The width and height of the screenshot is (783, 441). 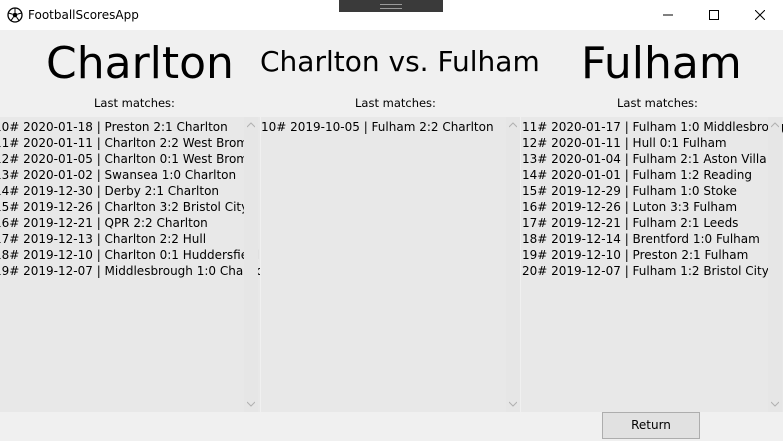 What do you see at coordinates (400, 61) in the screenshot?
I see `match-title: Charlton vs. Fulham` at bounding box center [400, 61].